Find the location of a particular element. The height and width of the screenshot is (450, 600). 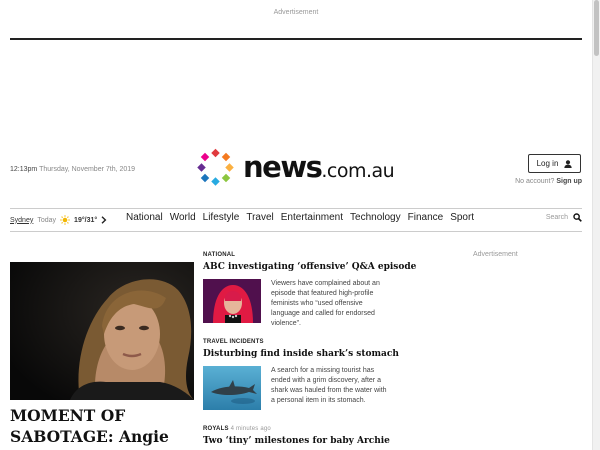

logo-wordmark: news.com.au is located at coordinates (319, 167).